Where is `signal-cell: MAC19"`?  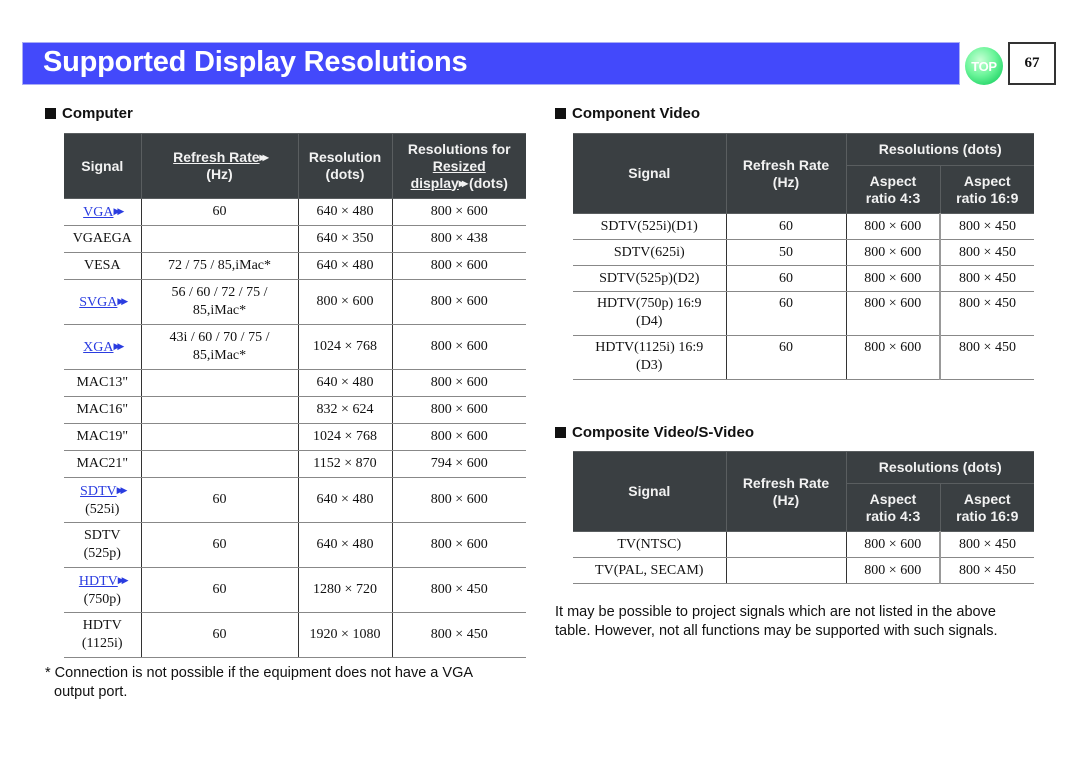 signal-cell: MAC19" is located at coordinates (103, 437).